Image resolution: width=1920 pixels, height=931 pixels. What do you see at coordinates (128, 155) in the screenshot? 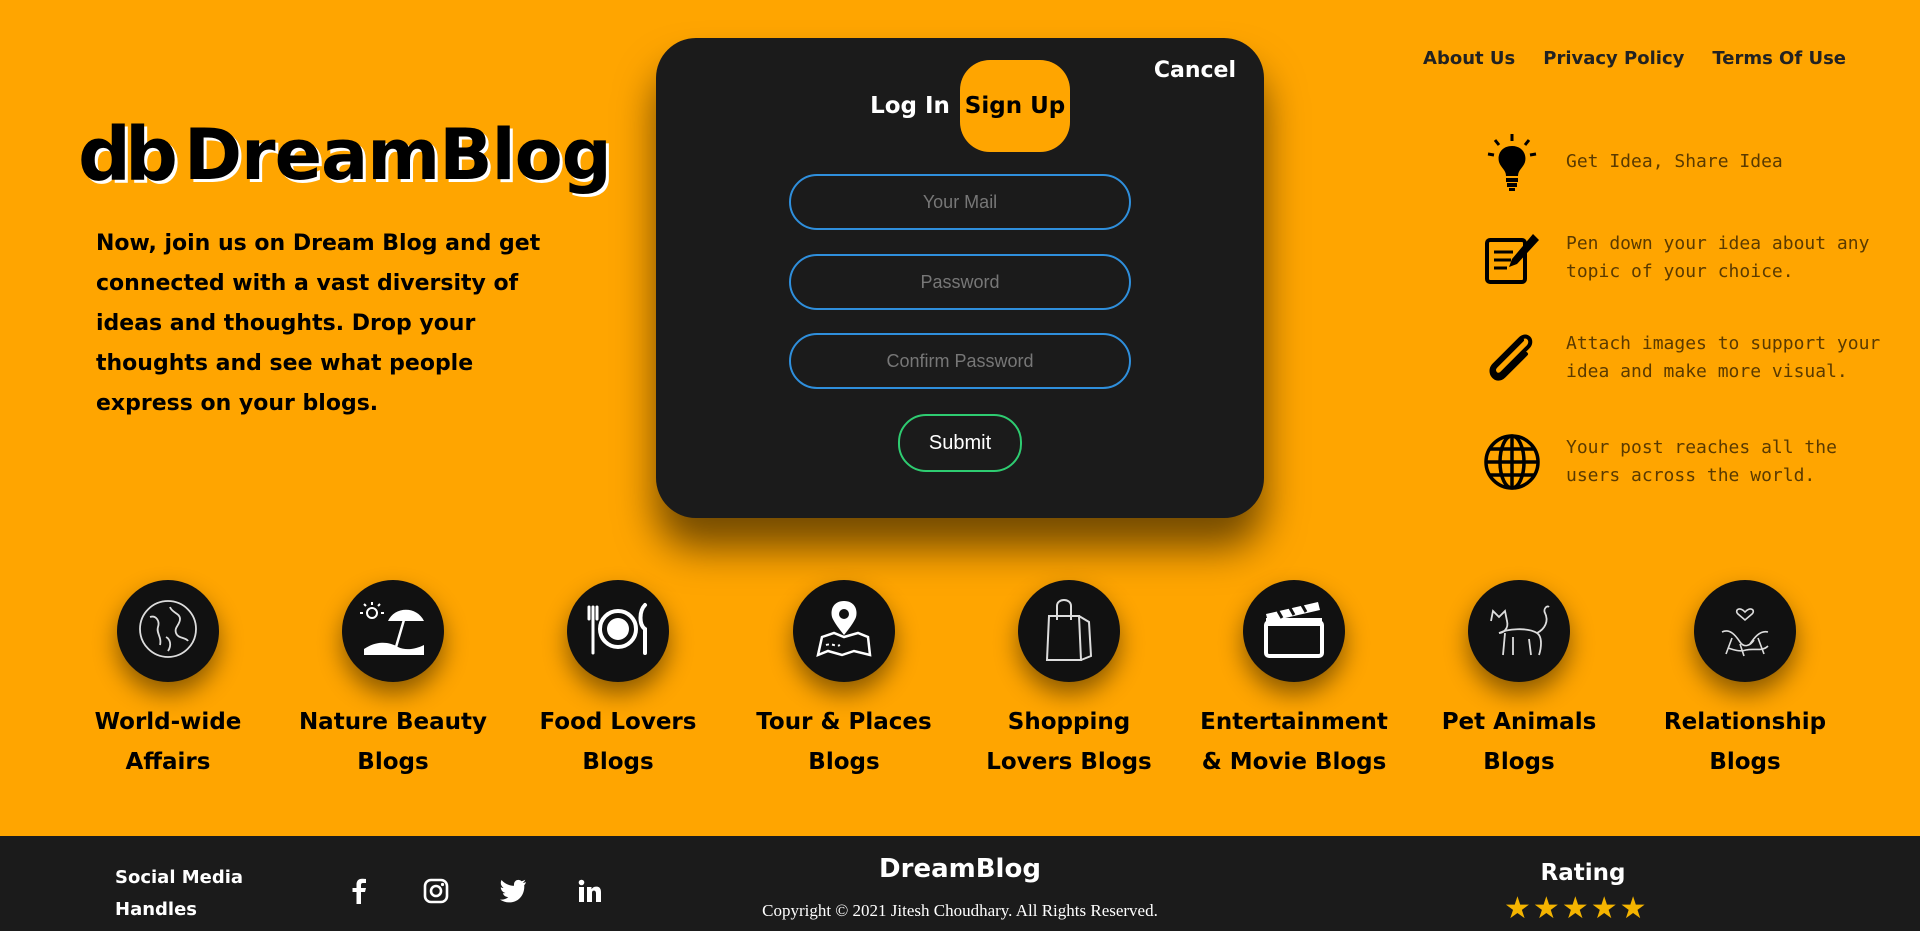
I see `brand-logo: db` at bounding box center [128, 155].